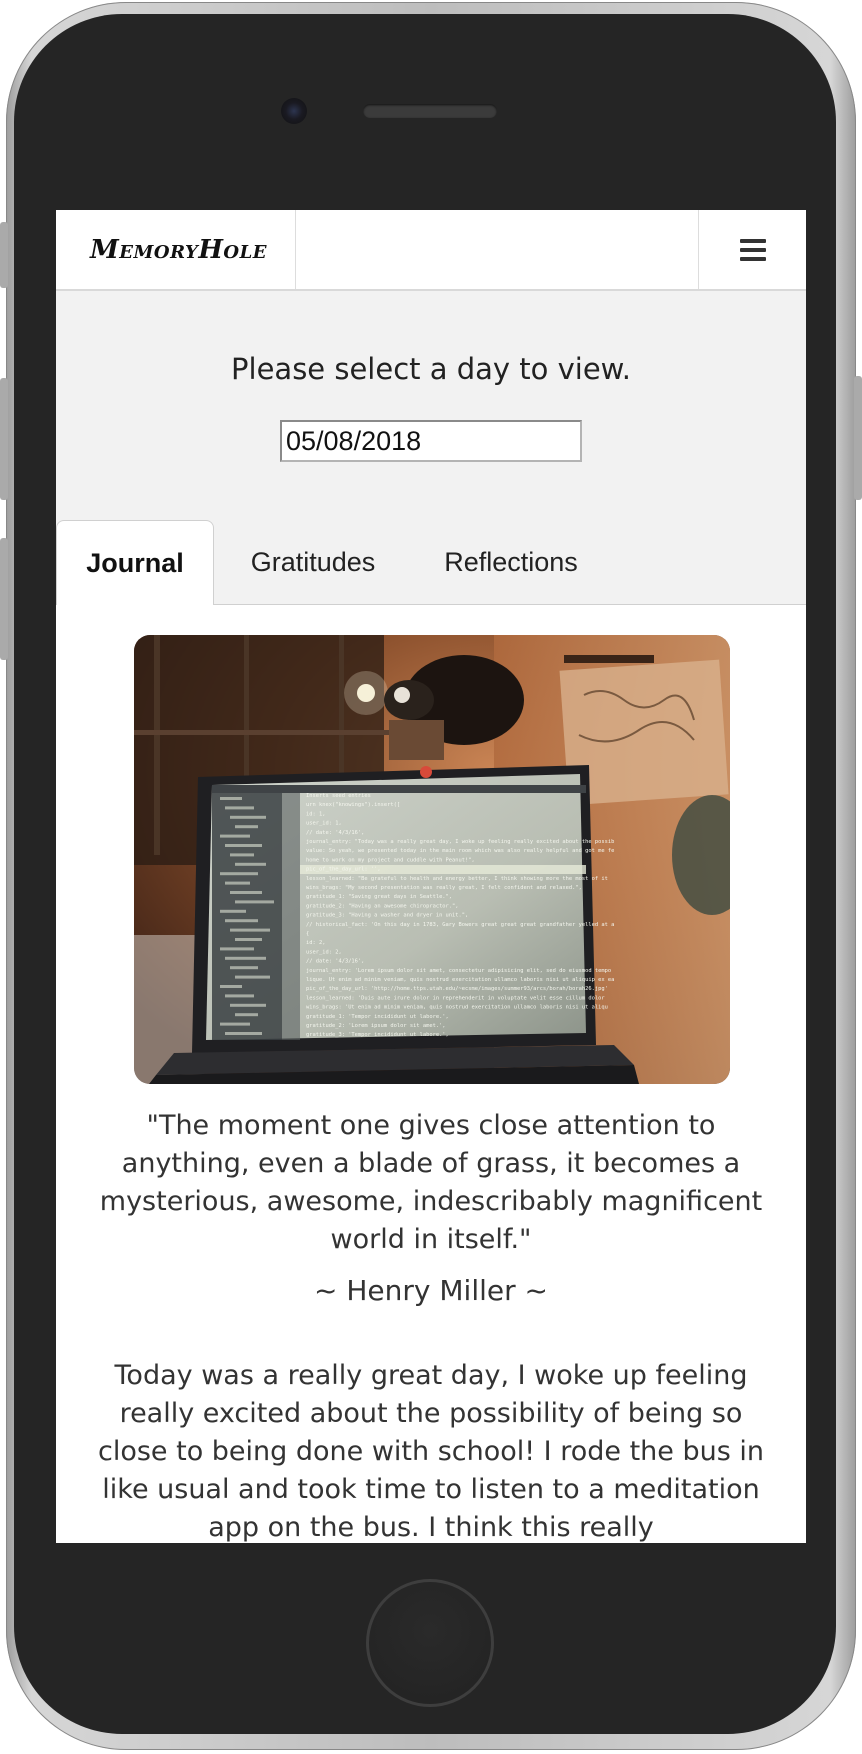 Image resolution: width=862 pixels, height=1754 pixels. I want to click on hamburger-menu-icon, so click(752, 249).